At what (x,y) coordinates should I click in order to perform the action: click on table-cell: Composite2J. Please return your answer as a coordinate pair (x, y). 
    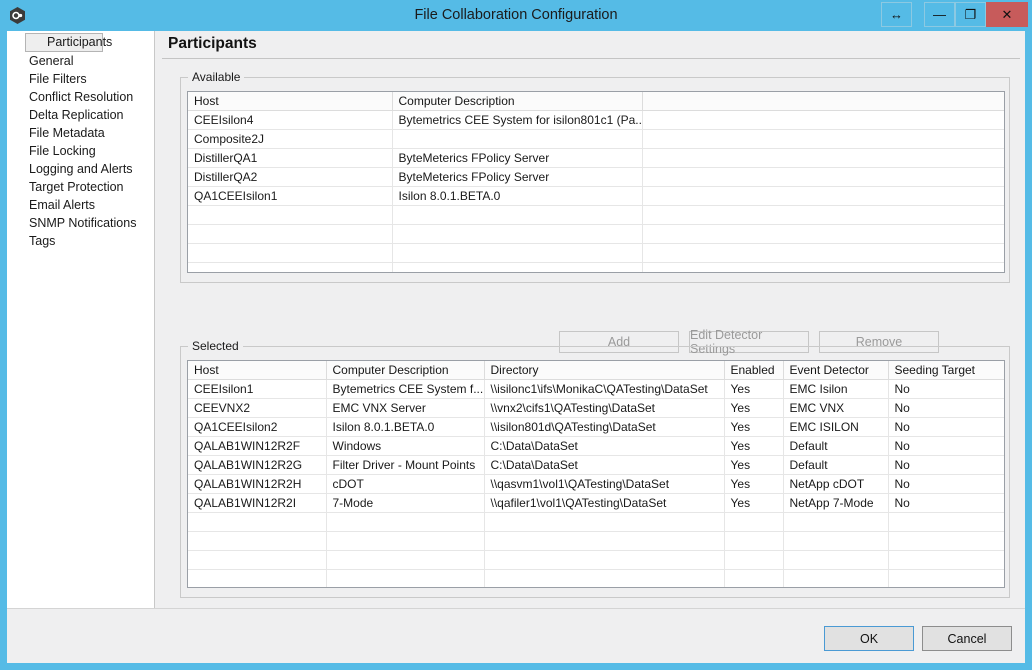
    Looking at the image, I should click on (290, 139).